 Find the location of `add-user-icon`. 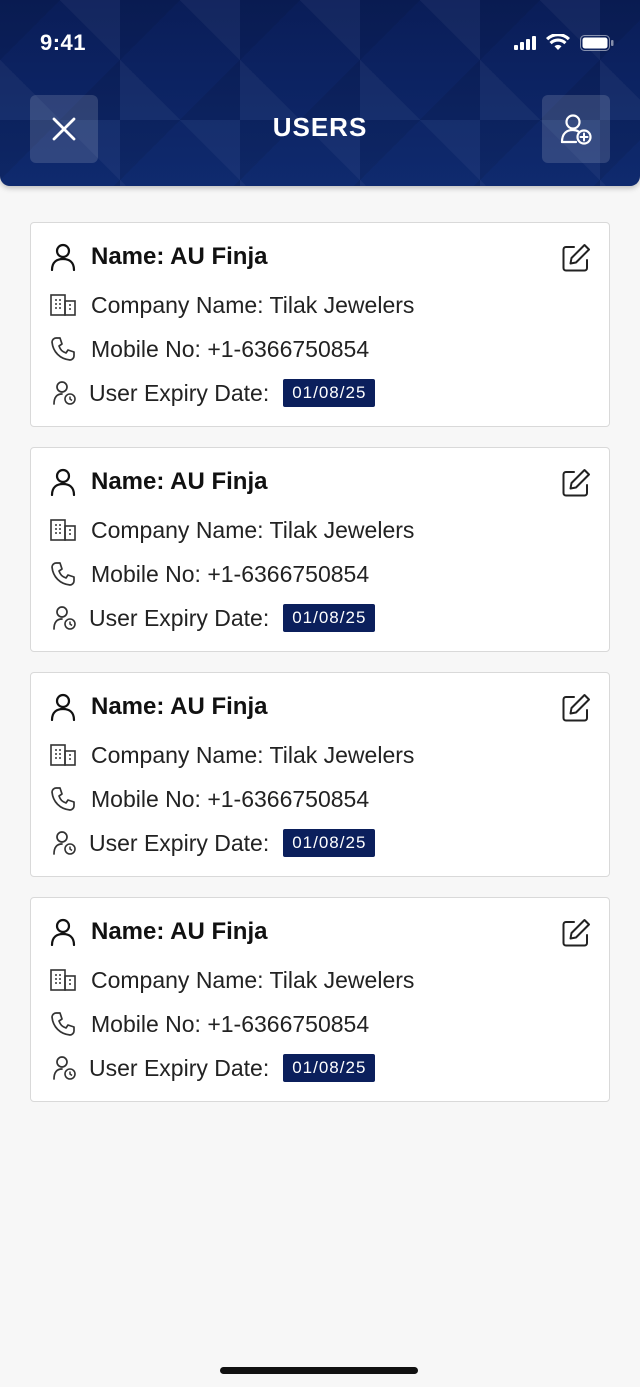

add-user-icon is located at coordinates (576, 129).